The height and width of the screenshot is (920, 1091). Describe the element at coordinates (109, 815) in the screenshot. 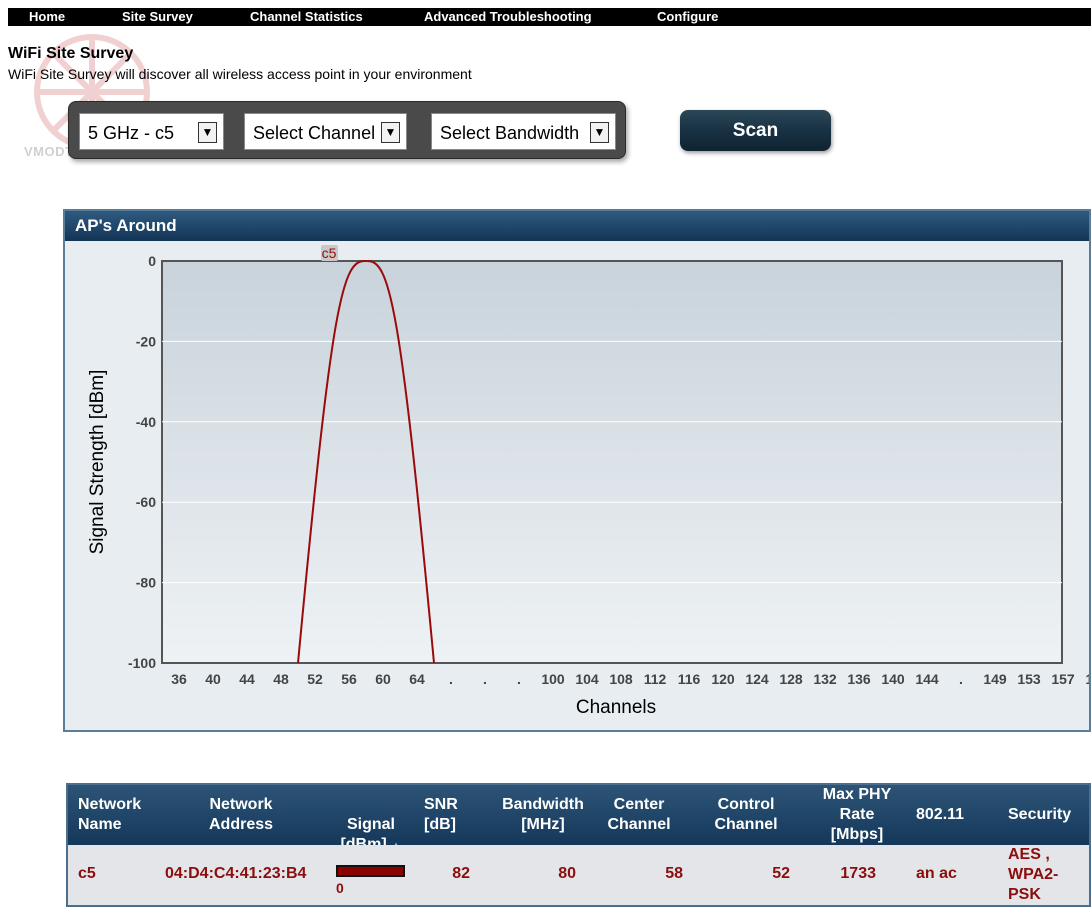

I see `th-network-name: Network Name` at that location.